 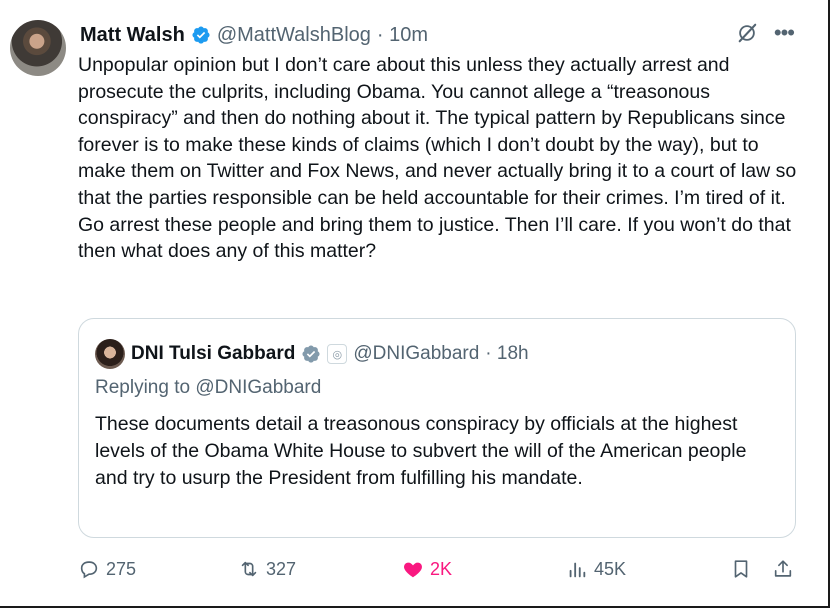 What do you see at coordinates (132, 35) in the screenshot?
I see `author-name: Matt Walsh` at bounding box center [132, 35].